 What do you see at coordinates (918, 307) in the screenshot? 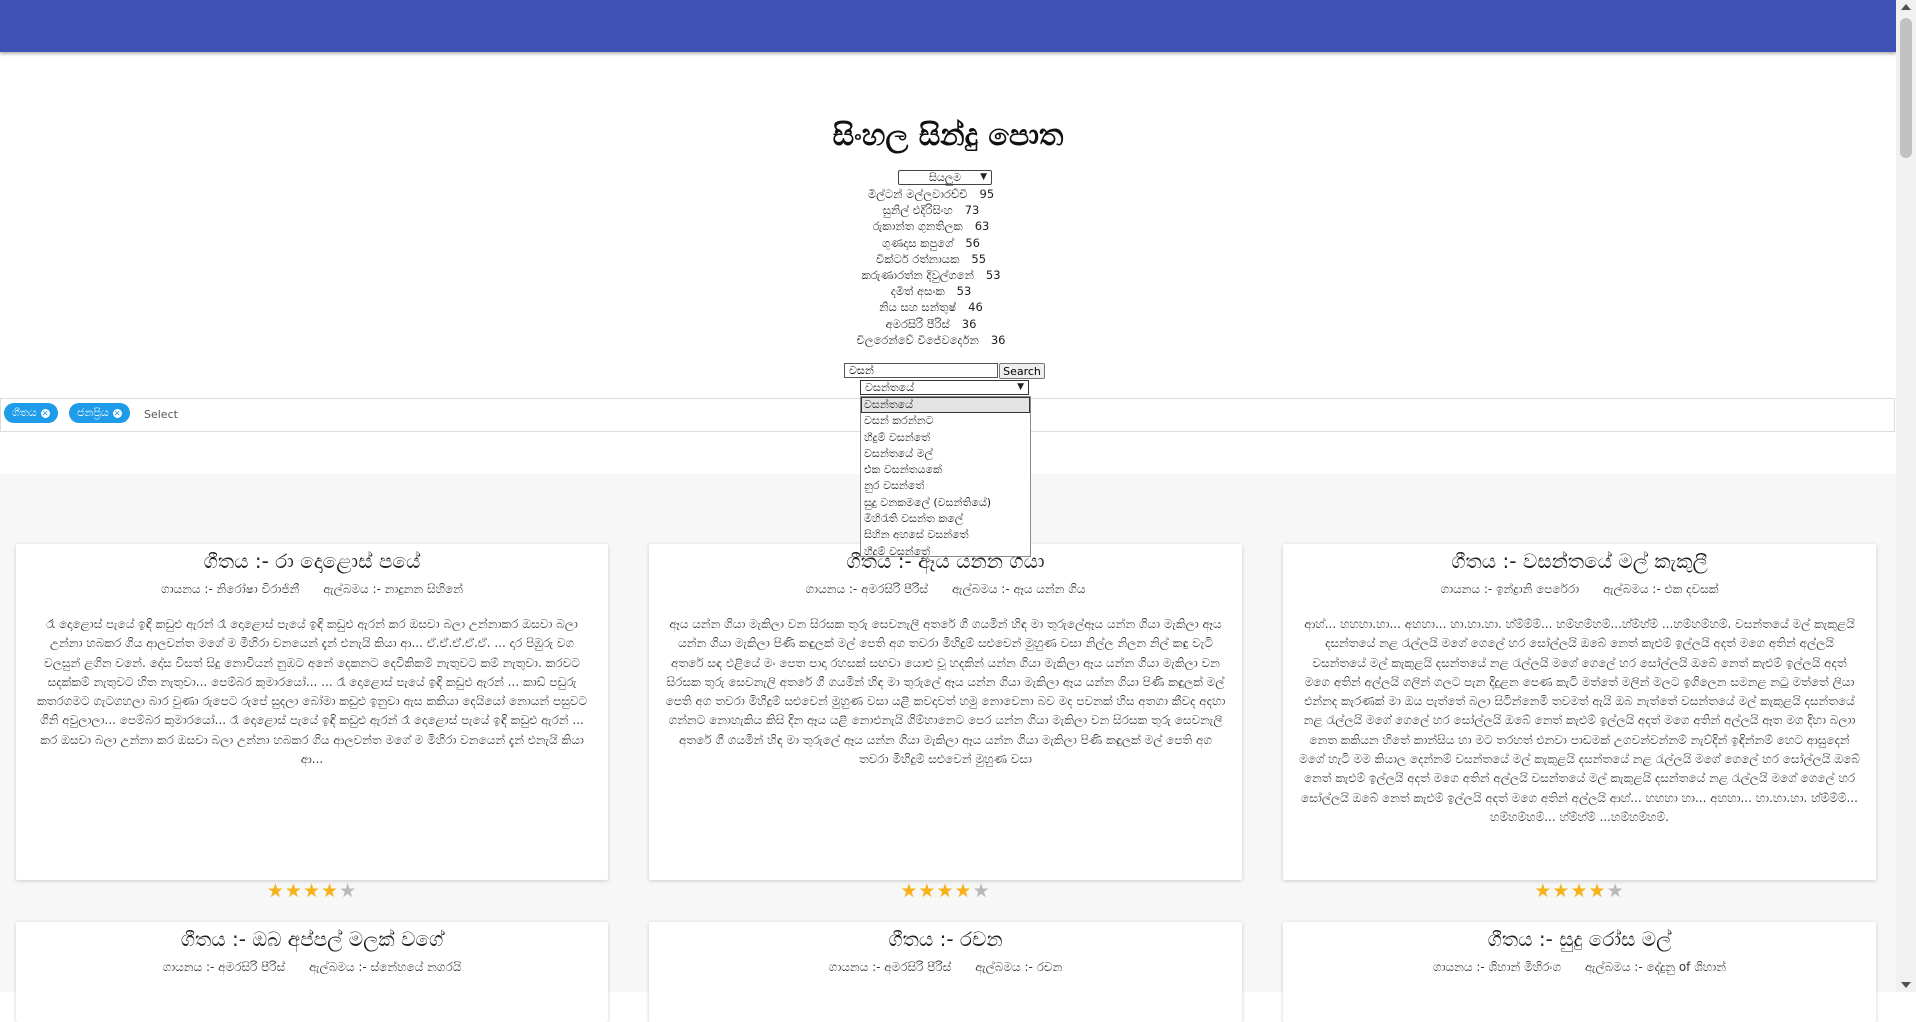
I see `artist-name: නිය සහ සන්තුෂ්` at bounding box center [918, 307].